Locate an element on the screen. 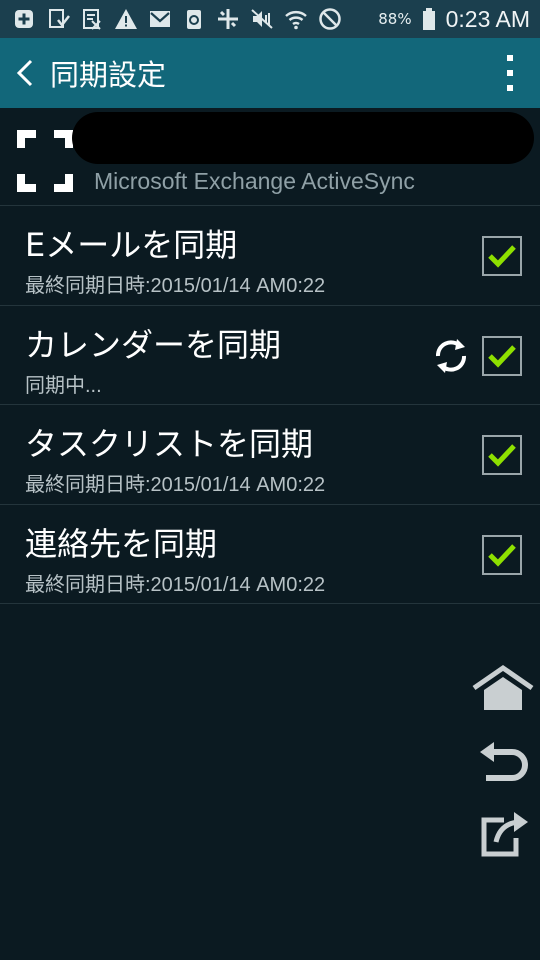 This screenshot has width=540, height=960. overflow-menu-button is located at coordinates (510, 73).